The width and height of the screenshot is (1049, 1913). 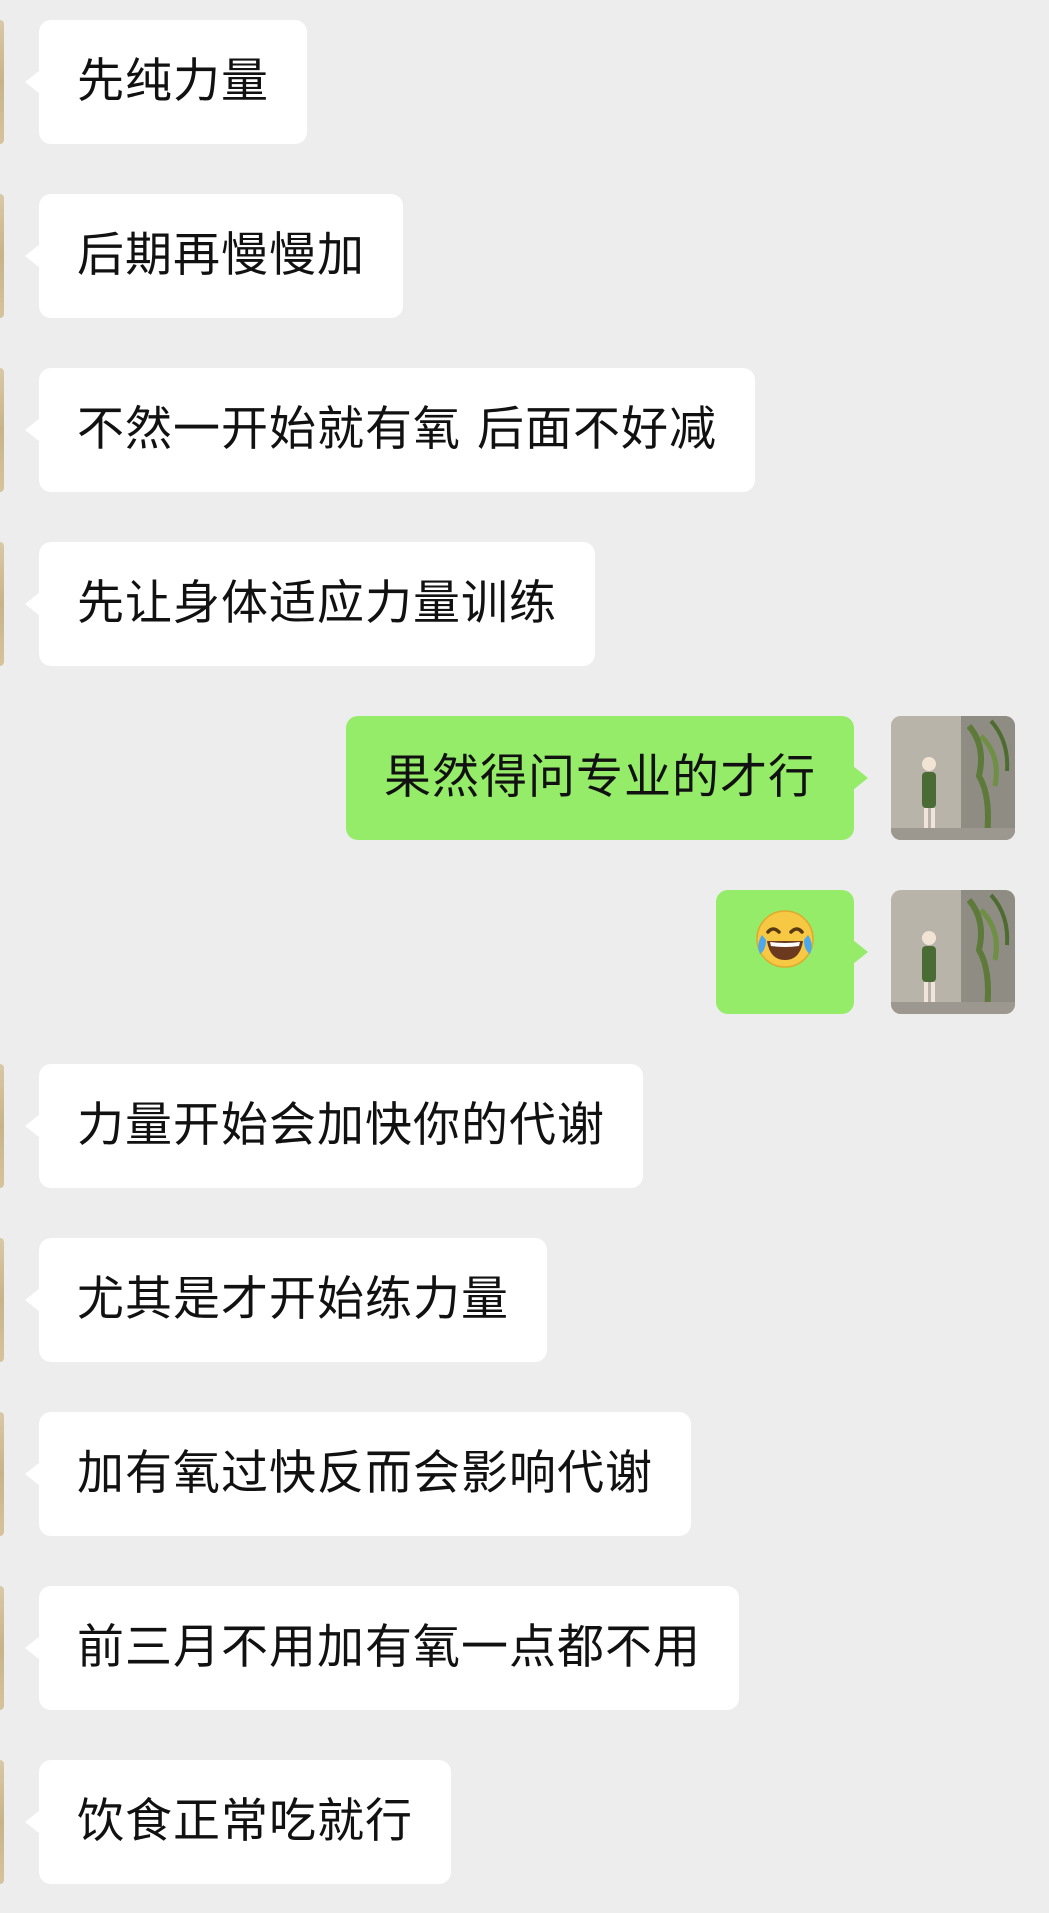 I want to click on face-with-tears-of-joy-icon, so click(x=785, y=955).